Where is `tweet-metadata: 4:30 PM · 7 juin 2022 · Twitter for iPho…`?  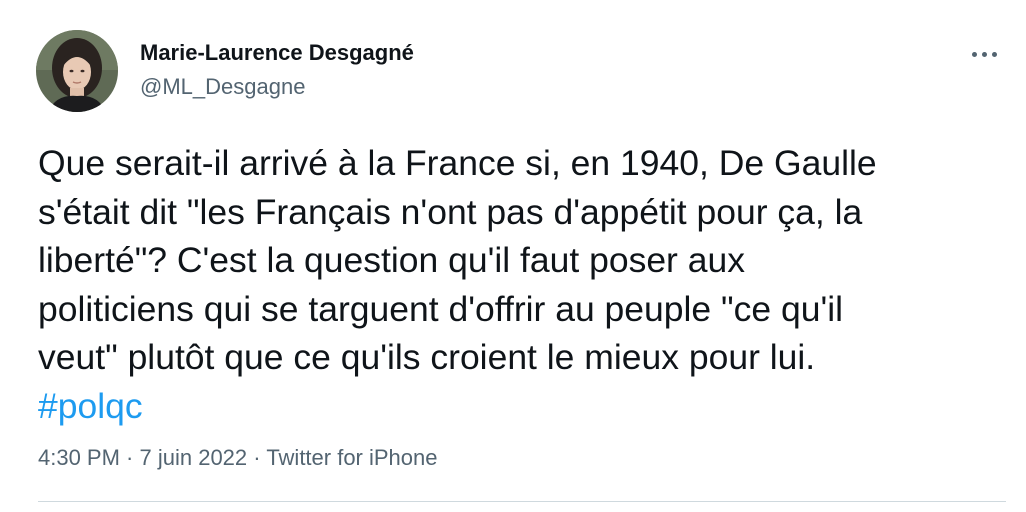 tweet-metadata: 4:30 PM · 7 juin 2022 · Twitter for iPho… is located at coordinates (238, 458).